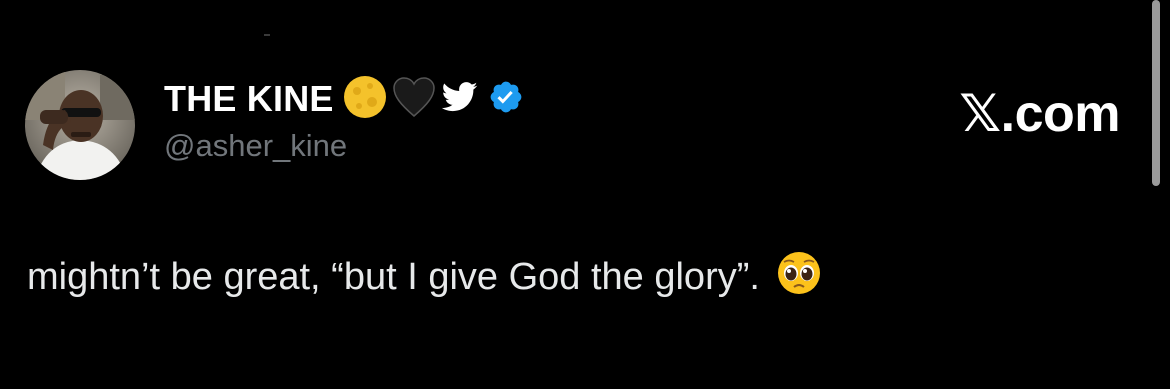 The height and width of the screenshot is (389, 1170). Describe the element at coordinates (459, 99) in the screenshot. I see `twitter-bird-icon` at that location.